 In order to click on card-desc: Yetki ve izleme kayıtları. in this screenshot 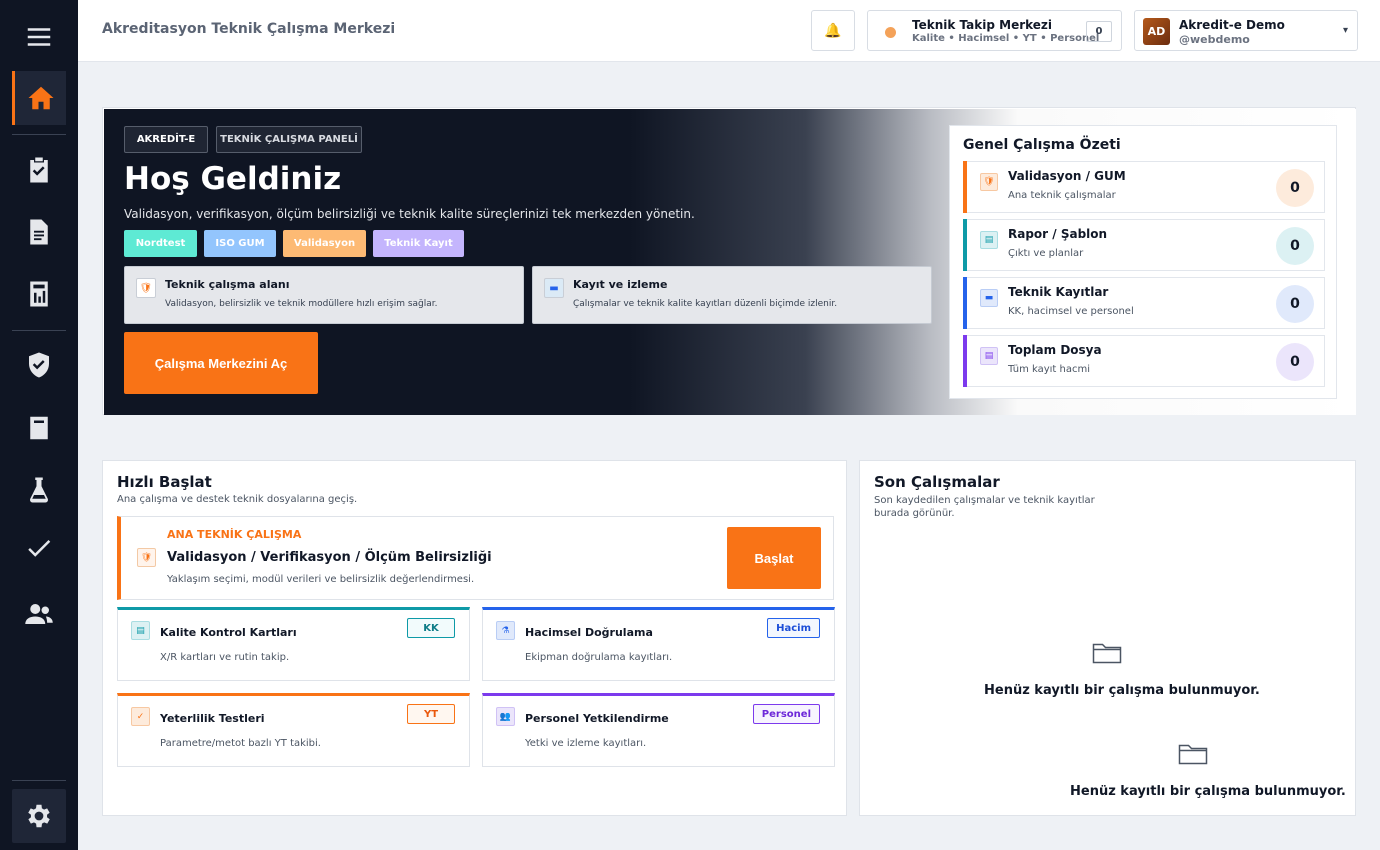, I will do `click(586, 743)`.